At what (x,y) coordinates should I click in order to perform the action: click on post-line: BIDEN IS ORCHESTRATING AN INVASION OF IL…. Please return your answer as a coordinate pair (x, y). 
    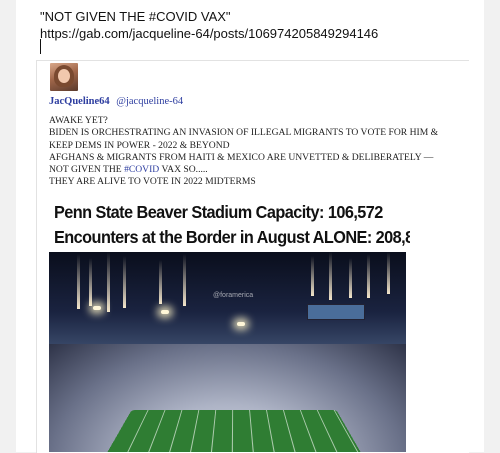
    Looking at the image, I should click on (254, 139).